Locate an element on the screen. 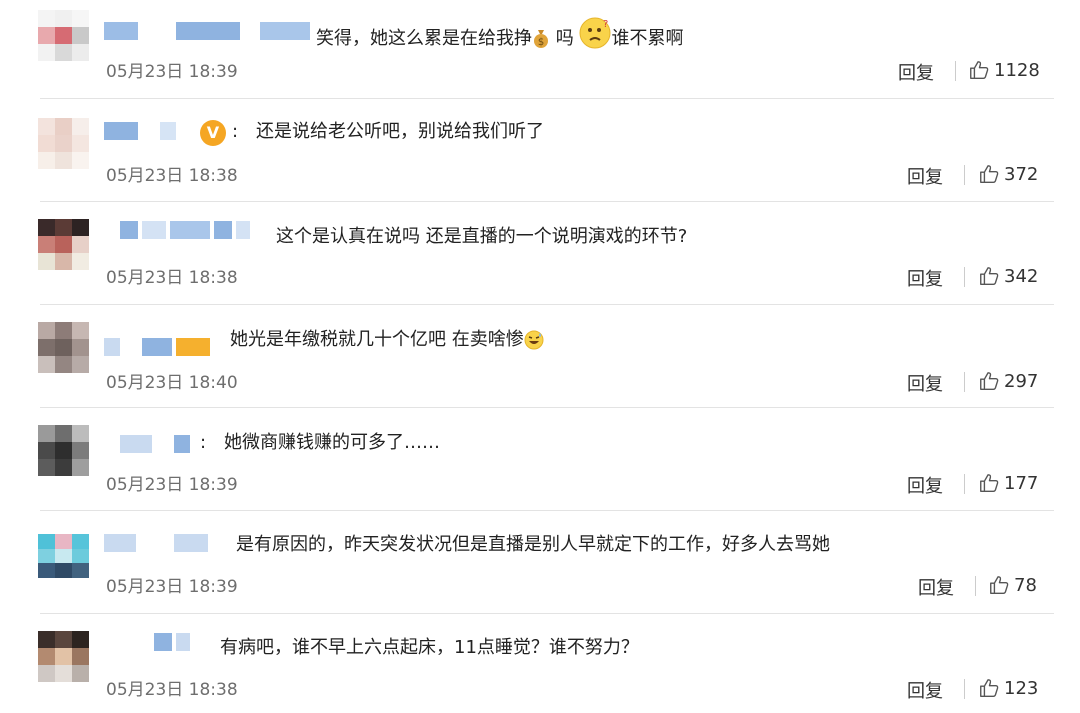 This screenshot has width=1080, height=713. like-count: 177 is located at coordinates (1021, 483).